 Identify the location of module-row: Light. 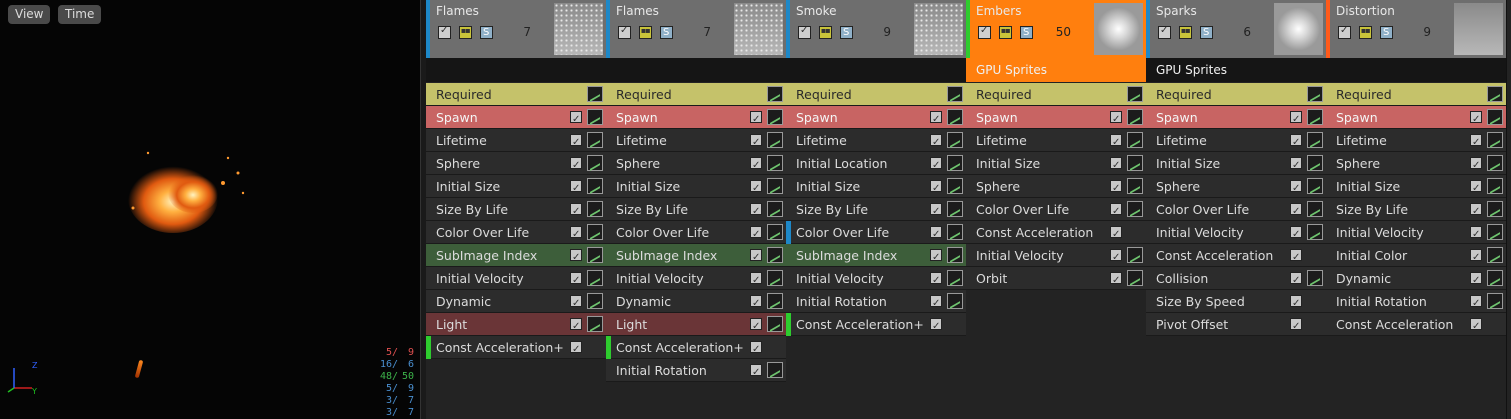
(516, 325).